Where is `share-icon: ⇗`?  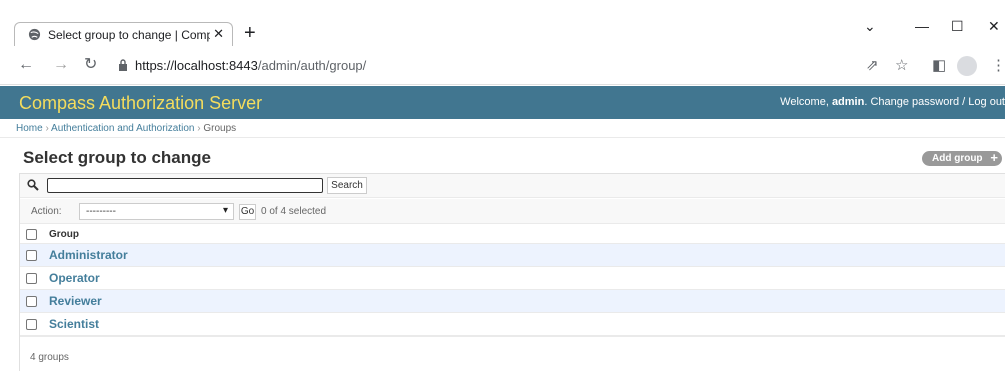
share-icon: ⇗ is located at coordinates (872, 66).